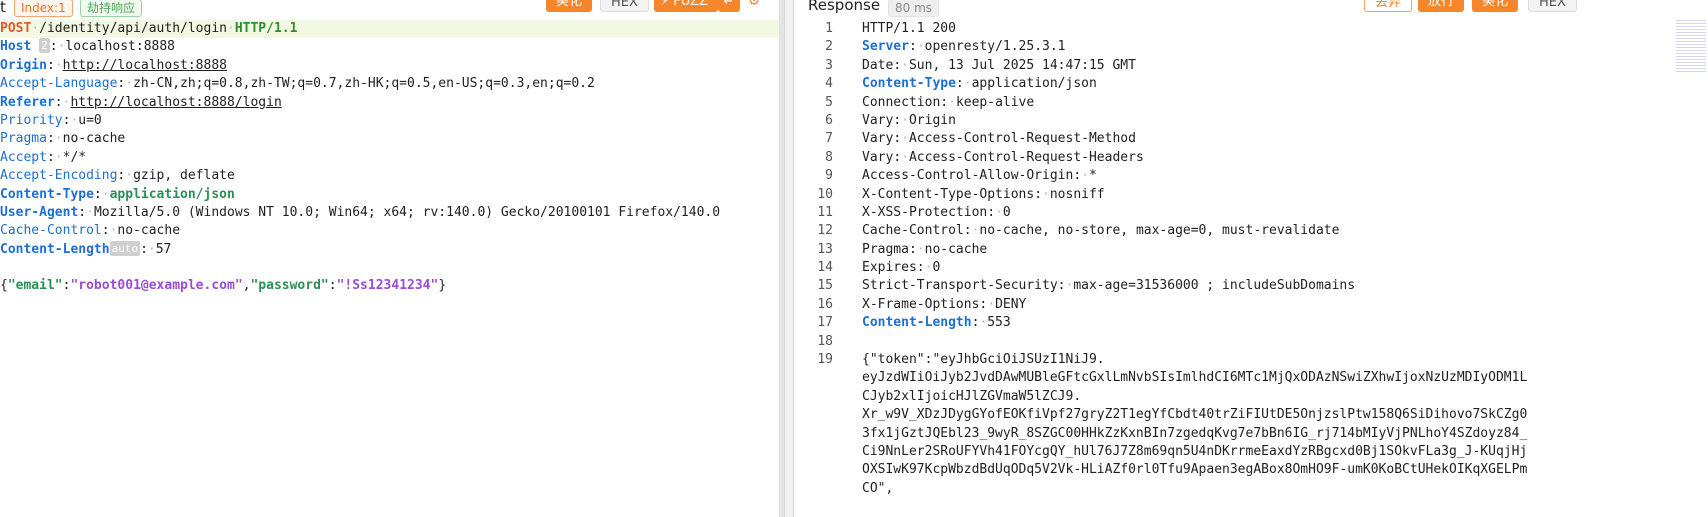 Image resolution: width=1708 pixels, height=517 pixels. I want to click on header-row: Cache-Control:·no-cache, so click(90, 231).